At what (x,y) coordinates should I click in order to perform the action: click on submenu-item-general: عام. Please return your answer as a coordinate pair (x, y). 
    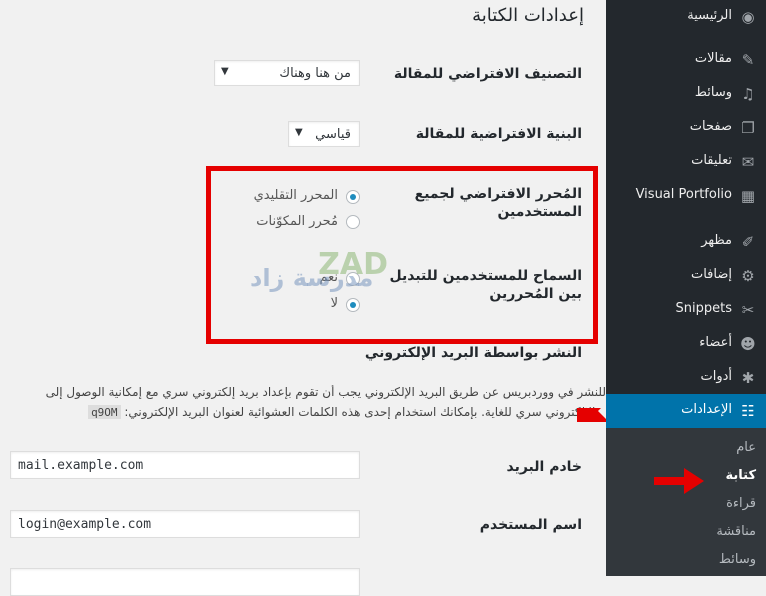
    Looking at the image, I should click on (746, 447).